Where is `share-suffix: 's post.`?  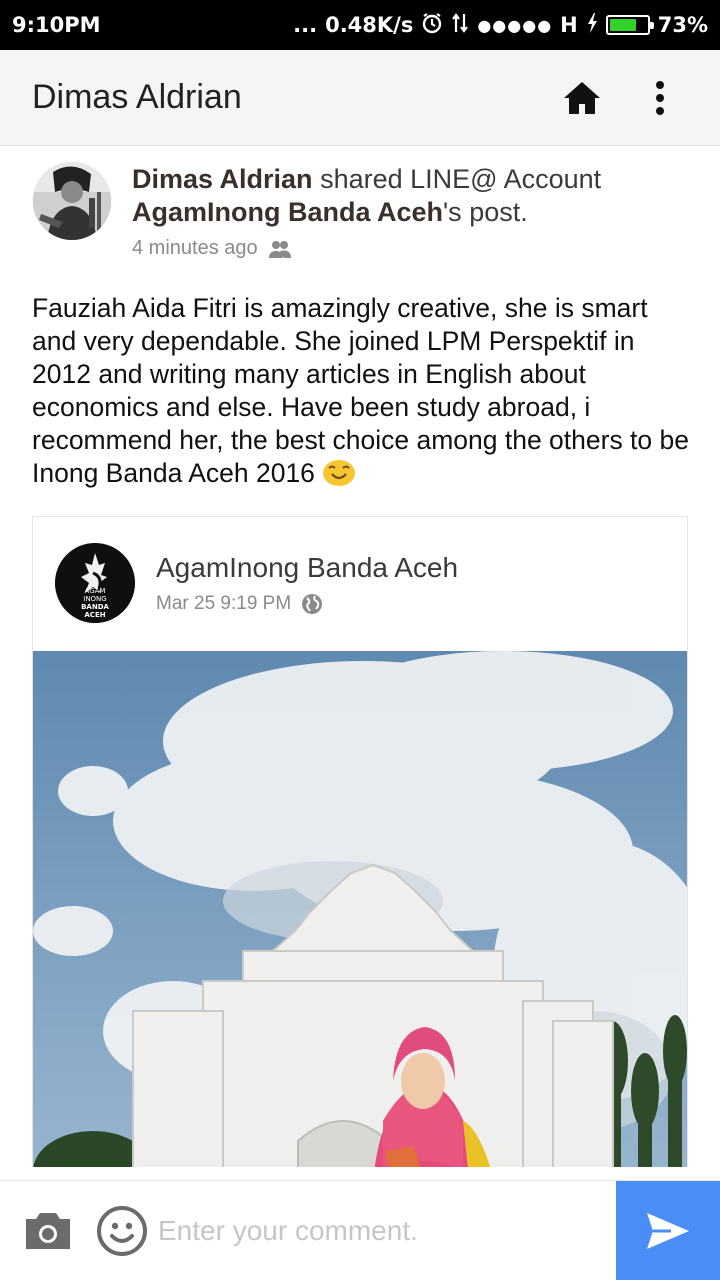 share-suffix: 's post. is located at coordinates (485, 212).